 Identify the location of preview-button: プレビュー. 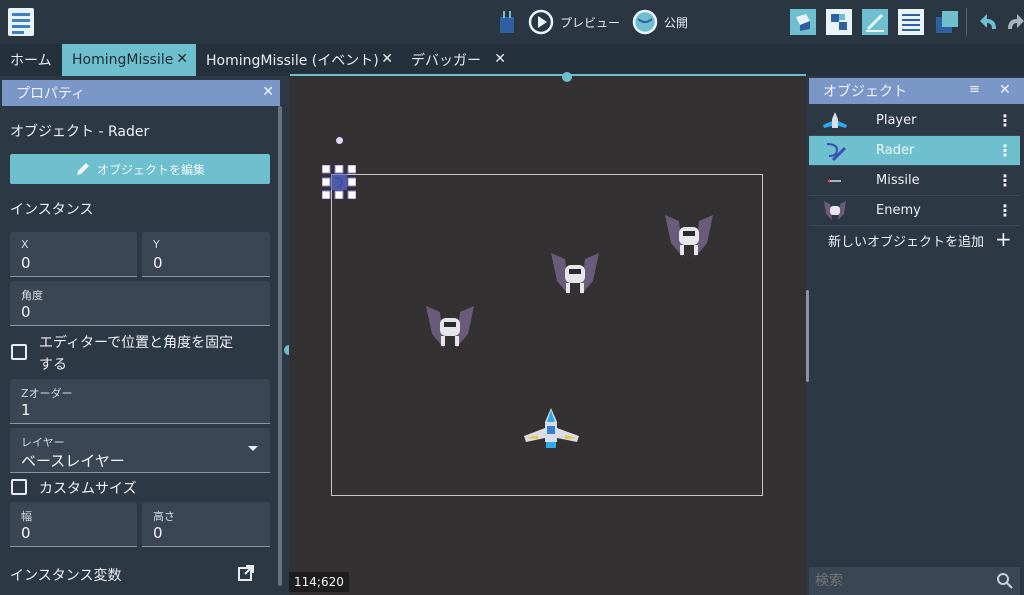
(574, 22).